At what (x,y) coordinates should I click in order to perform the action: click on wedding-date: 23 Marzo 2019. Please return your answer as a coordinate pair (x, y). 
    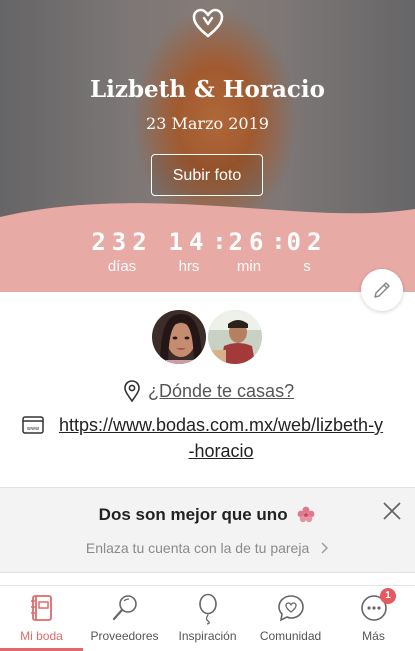
    Looking at the image, I should click on (207, 123).